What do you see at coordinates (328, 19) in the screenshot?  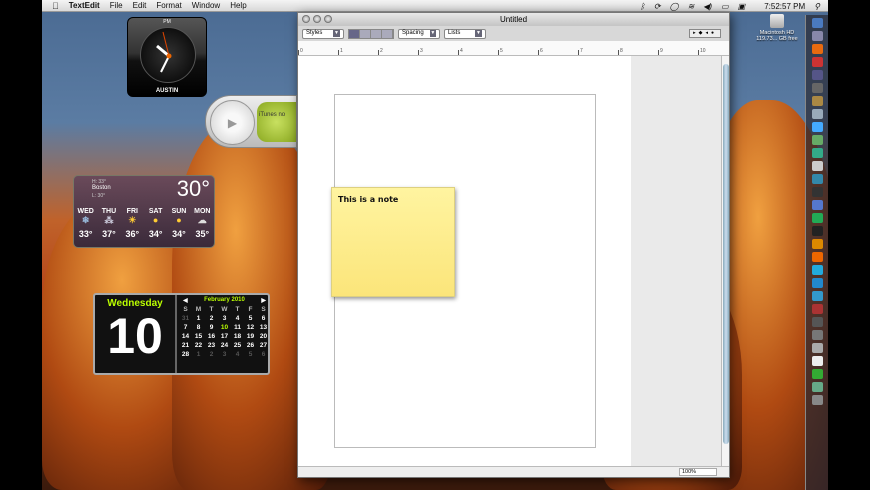 I see `zoom-button` at bounding box center [328, 19].